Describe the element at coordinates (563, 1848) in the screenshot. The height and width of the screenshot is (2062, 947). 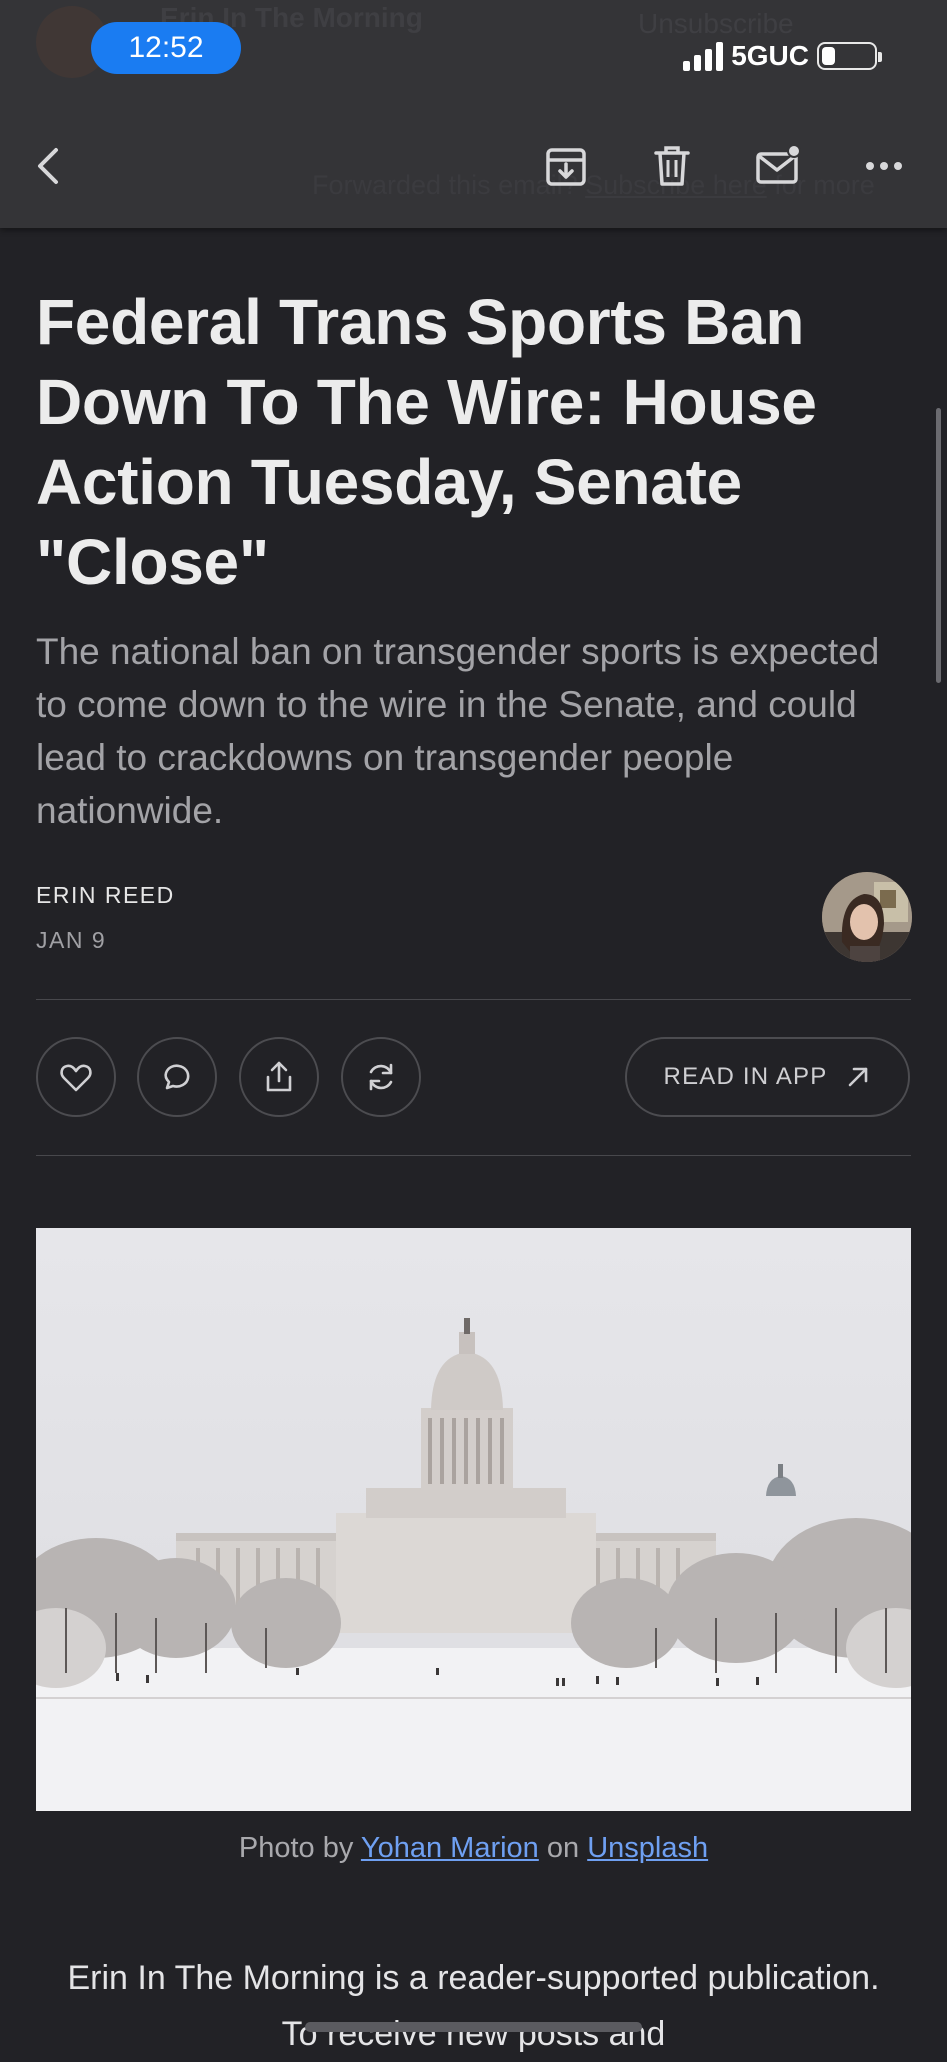
I see `caption-middle: on` at that location.